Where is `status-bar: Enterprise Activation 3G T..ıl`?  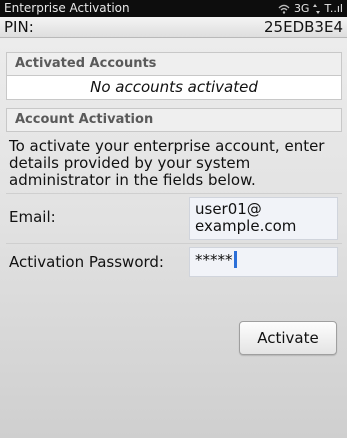 status-bar: Enterprise Activation 3G T..ıl is located at coordinates (173, 8).